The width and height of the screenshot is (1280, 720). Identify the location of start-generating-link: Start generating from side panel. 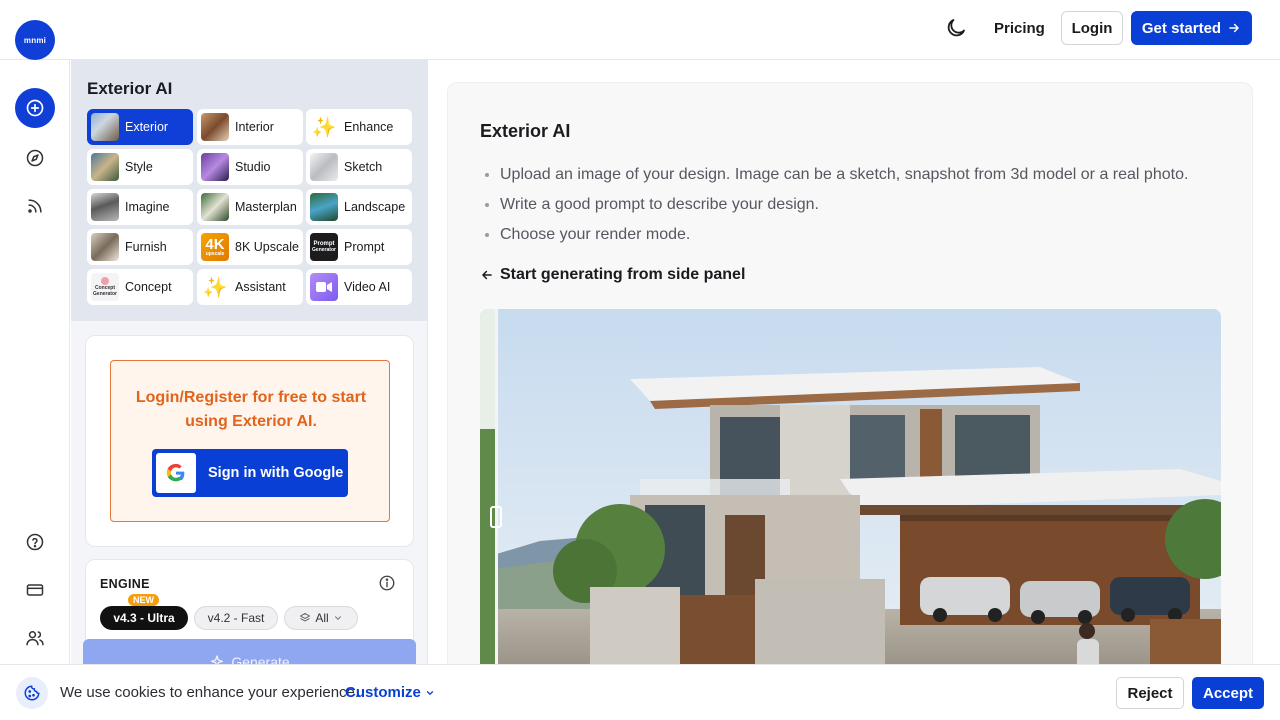
(612, 275).